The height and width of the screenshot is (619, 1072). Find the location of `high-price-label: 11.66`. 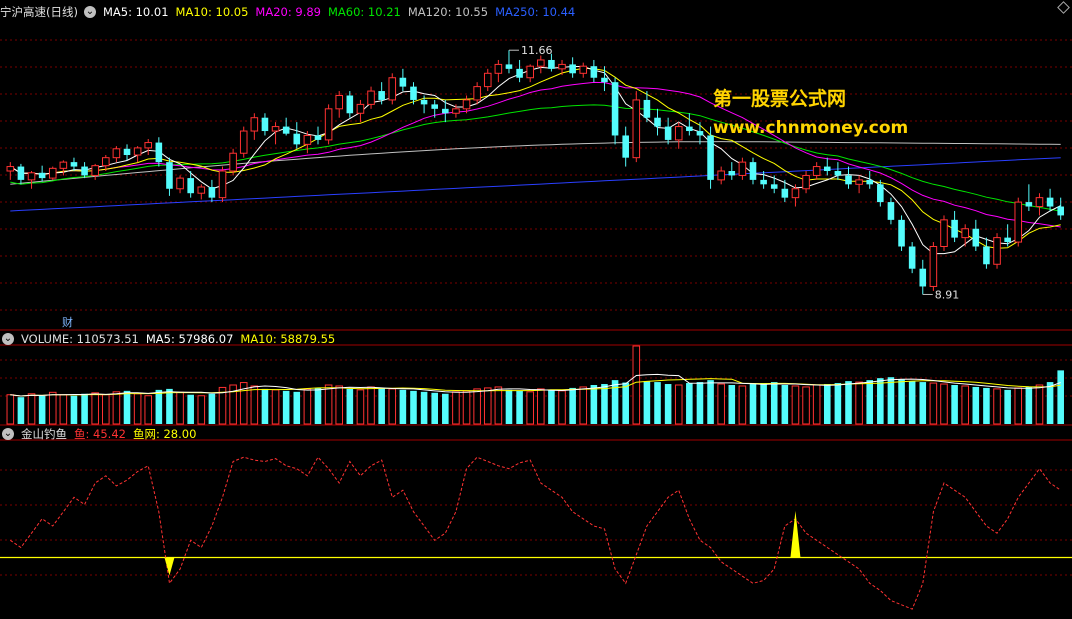

high-price-label: 11.66 is located at coordinates (537, 50).